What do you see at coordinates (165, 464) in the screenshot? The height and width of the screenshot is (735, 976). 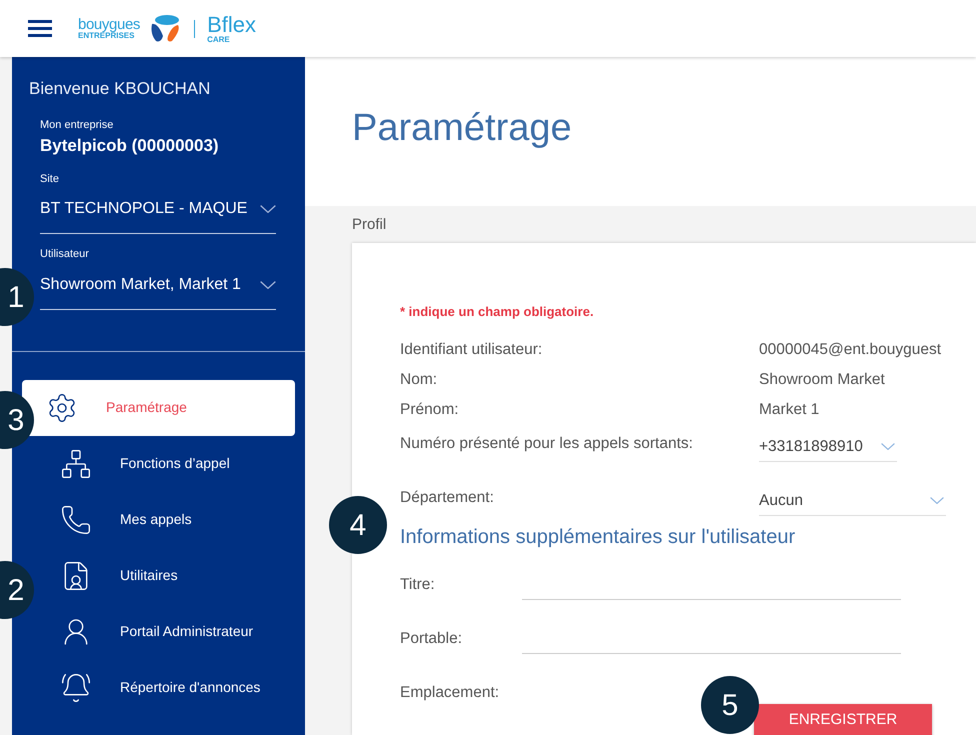 I see `nav-item: Fonctions d’appel` at bounding box center [165, 464].